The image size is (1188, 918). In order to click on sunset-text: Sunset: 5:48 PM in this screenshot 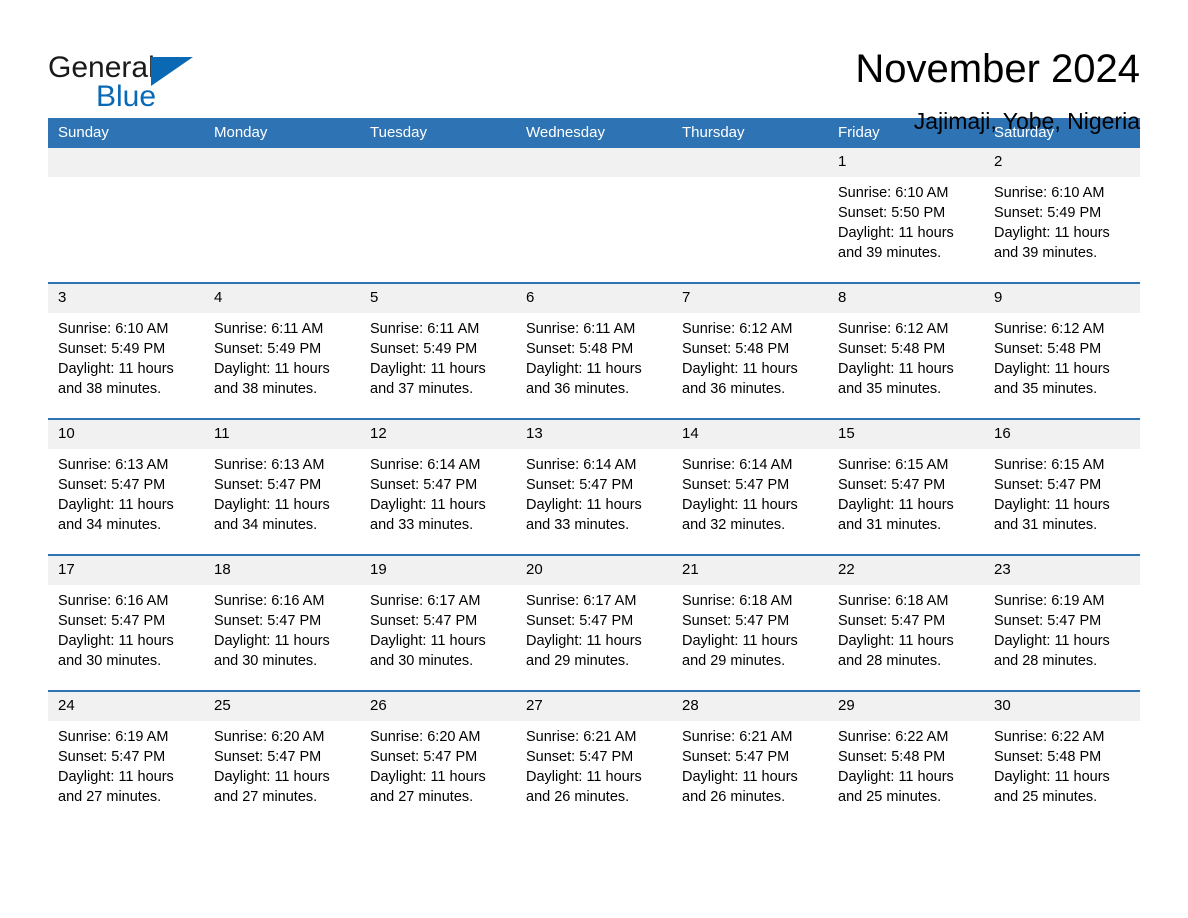, I will do `click(1048, 349)`.